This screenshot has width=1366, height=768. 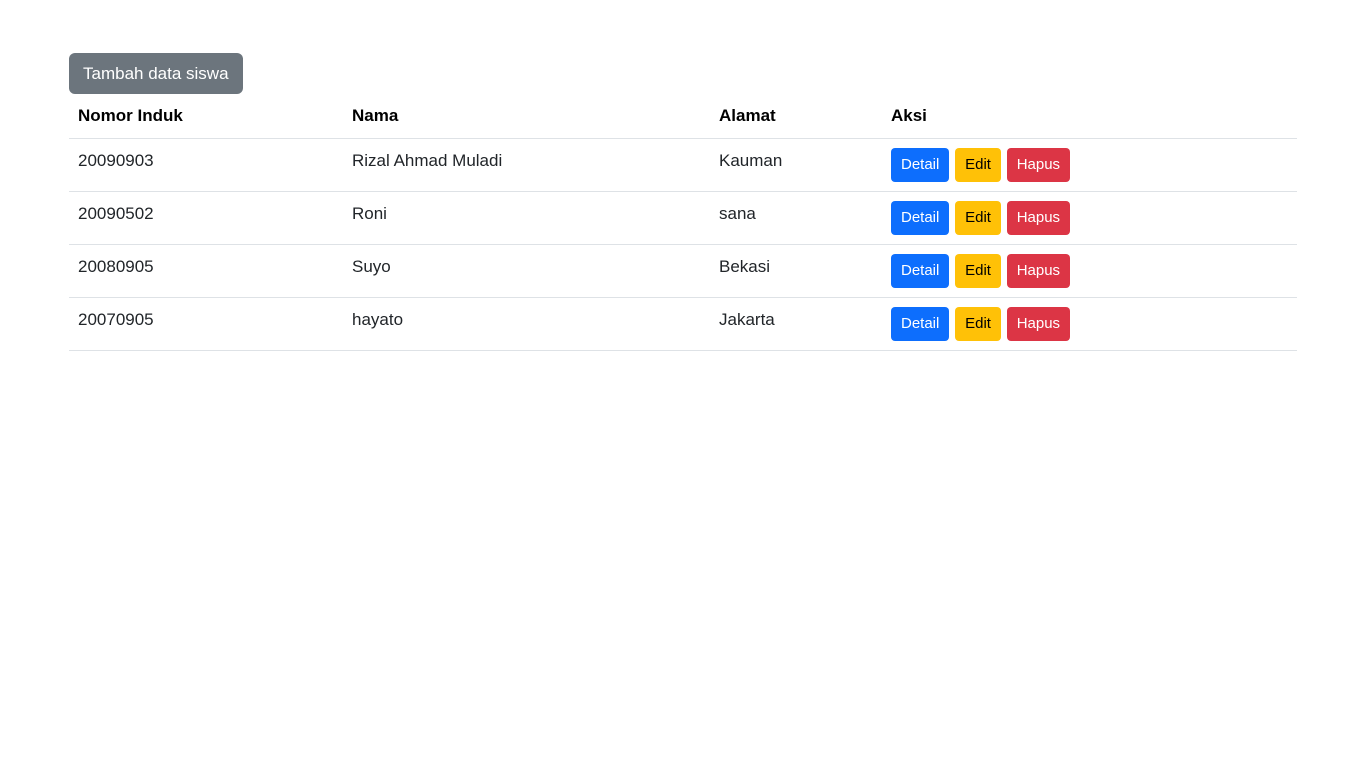 I want to click on cell-alamat: Jakarta, so click(x=796, y=324).